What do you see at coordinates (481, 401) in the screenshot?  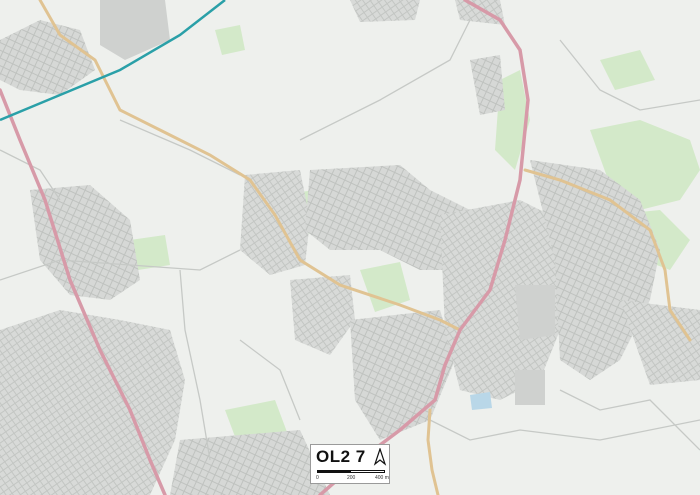 I see `water-body` at bounding box center [481, 401].